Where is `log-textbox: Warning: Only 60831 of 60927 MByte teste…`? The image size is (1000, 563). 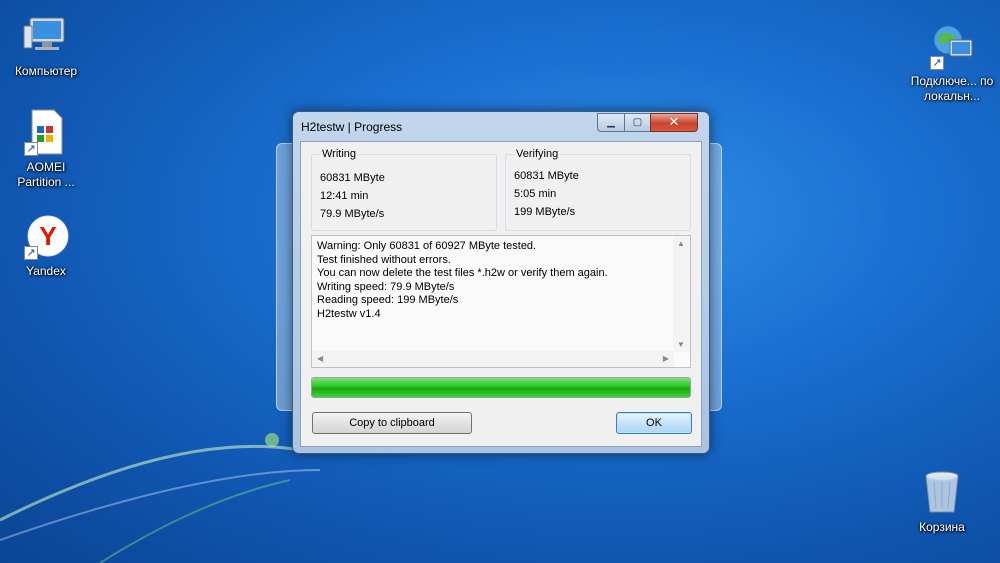 log-textbox: Warning: Only 60831 of 60927 MByte teste… is located at coordinates (501, 301).